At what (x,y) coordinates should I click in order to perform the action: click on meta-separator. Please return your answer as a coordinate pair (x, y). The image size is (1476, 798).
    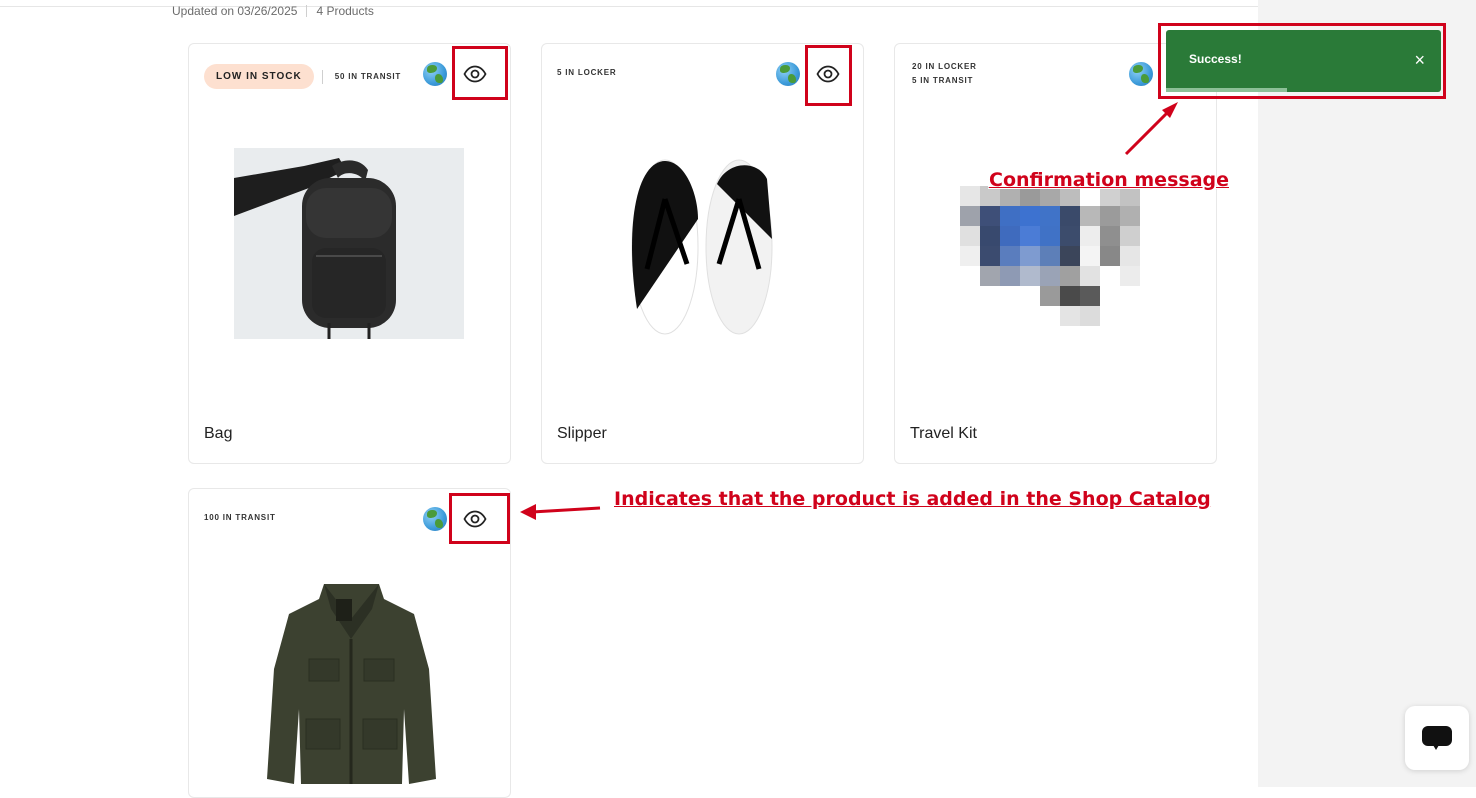
    Looking at the image, I should click on (307, 11).